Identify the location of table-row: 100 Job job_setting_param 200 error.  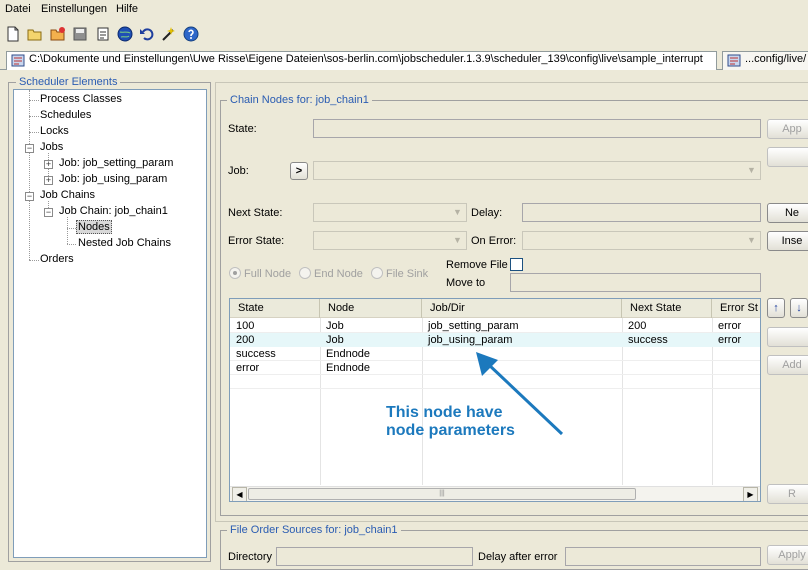
(495, 326).